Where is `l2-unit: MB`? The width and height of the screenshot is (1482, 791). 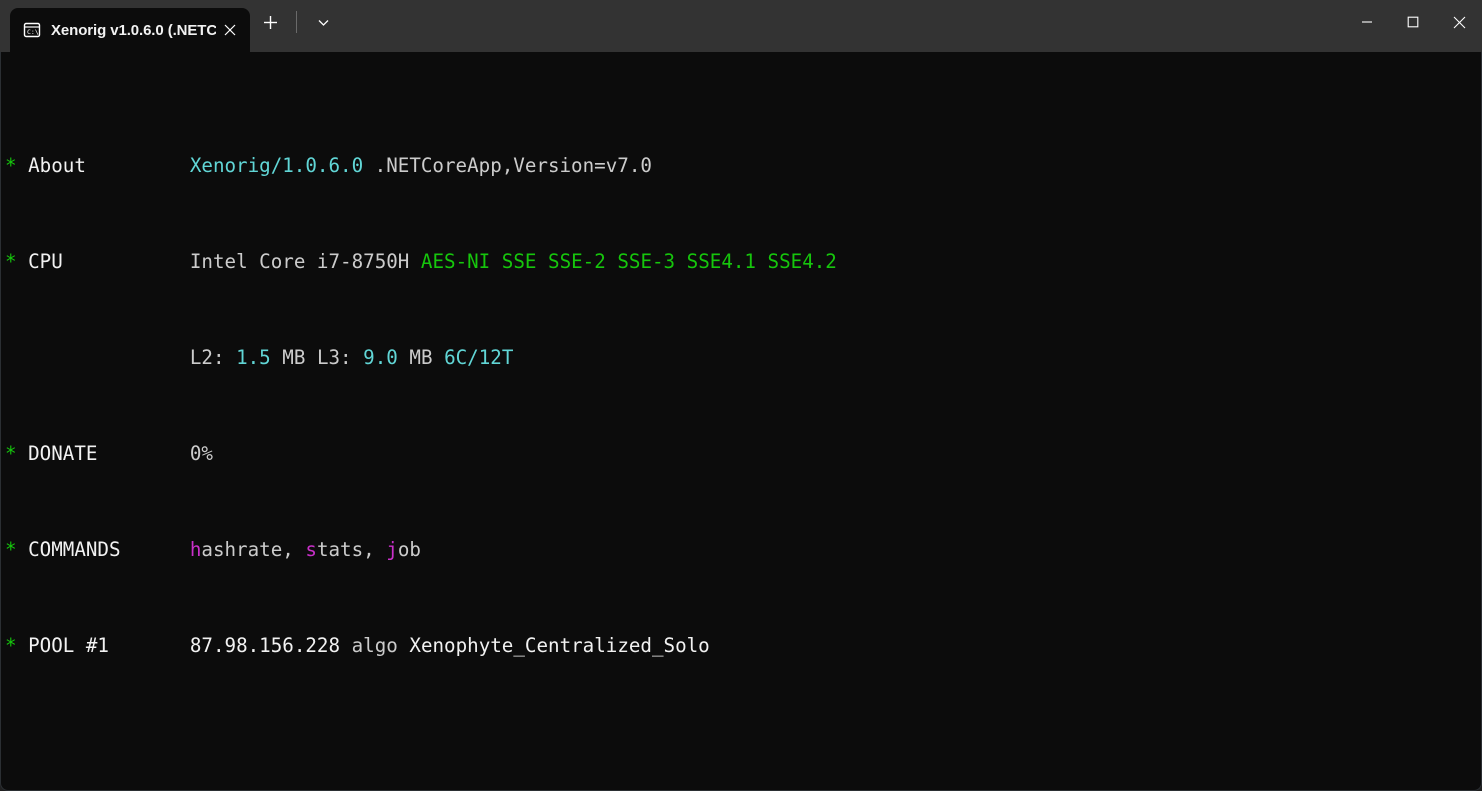 l2-unit: MB is located at coordinates (294, 357).